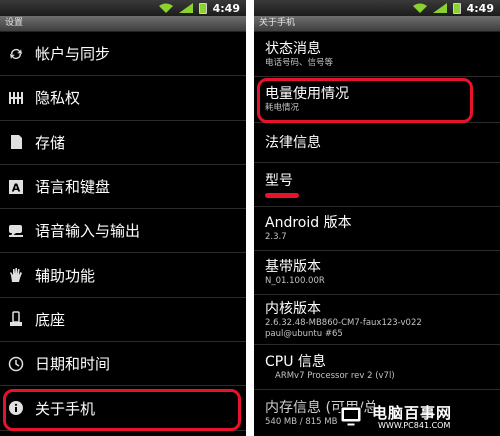 This screenshot has height=436, width=500. I want to click on about-item-battery-use: 电量使用情况 耗电情况, so click(377, 100).